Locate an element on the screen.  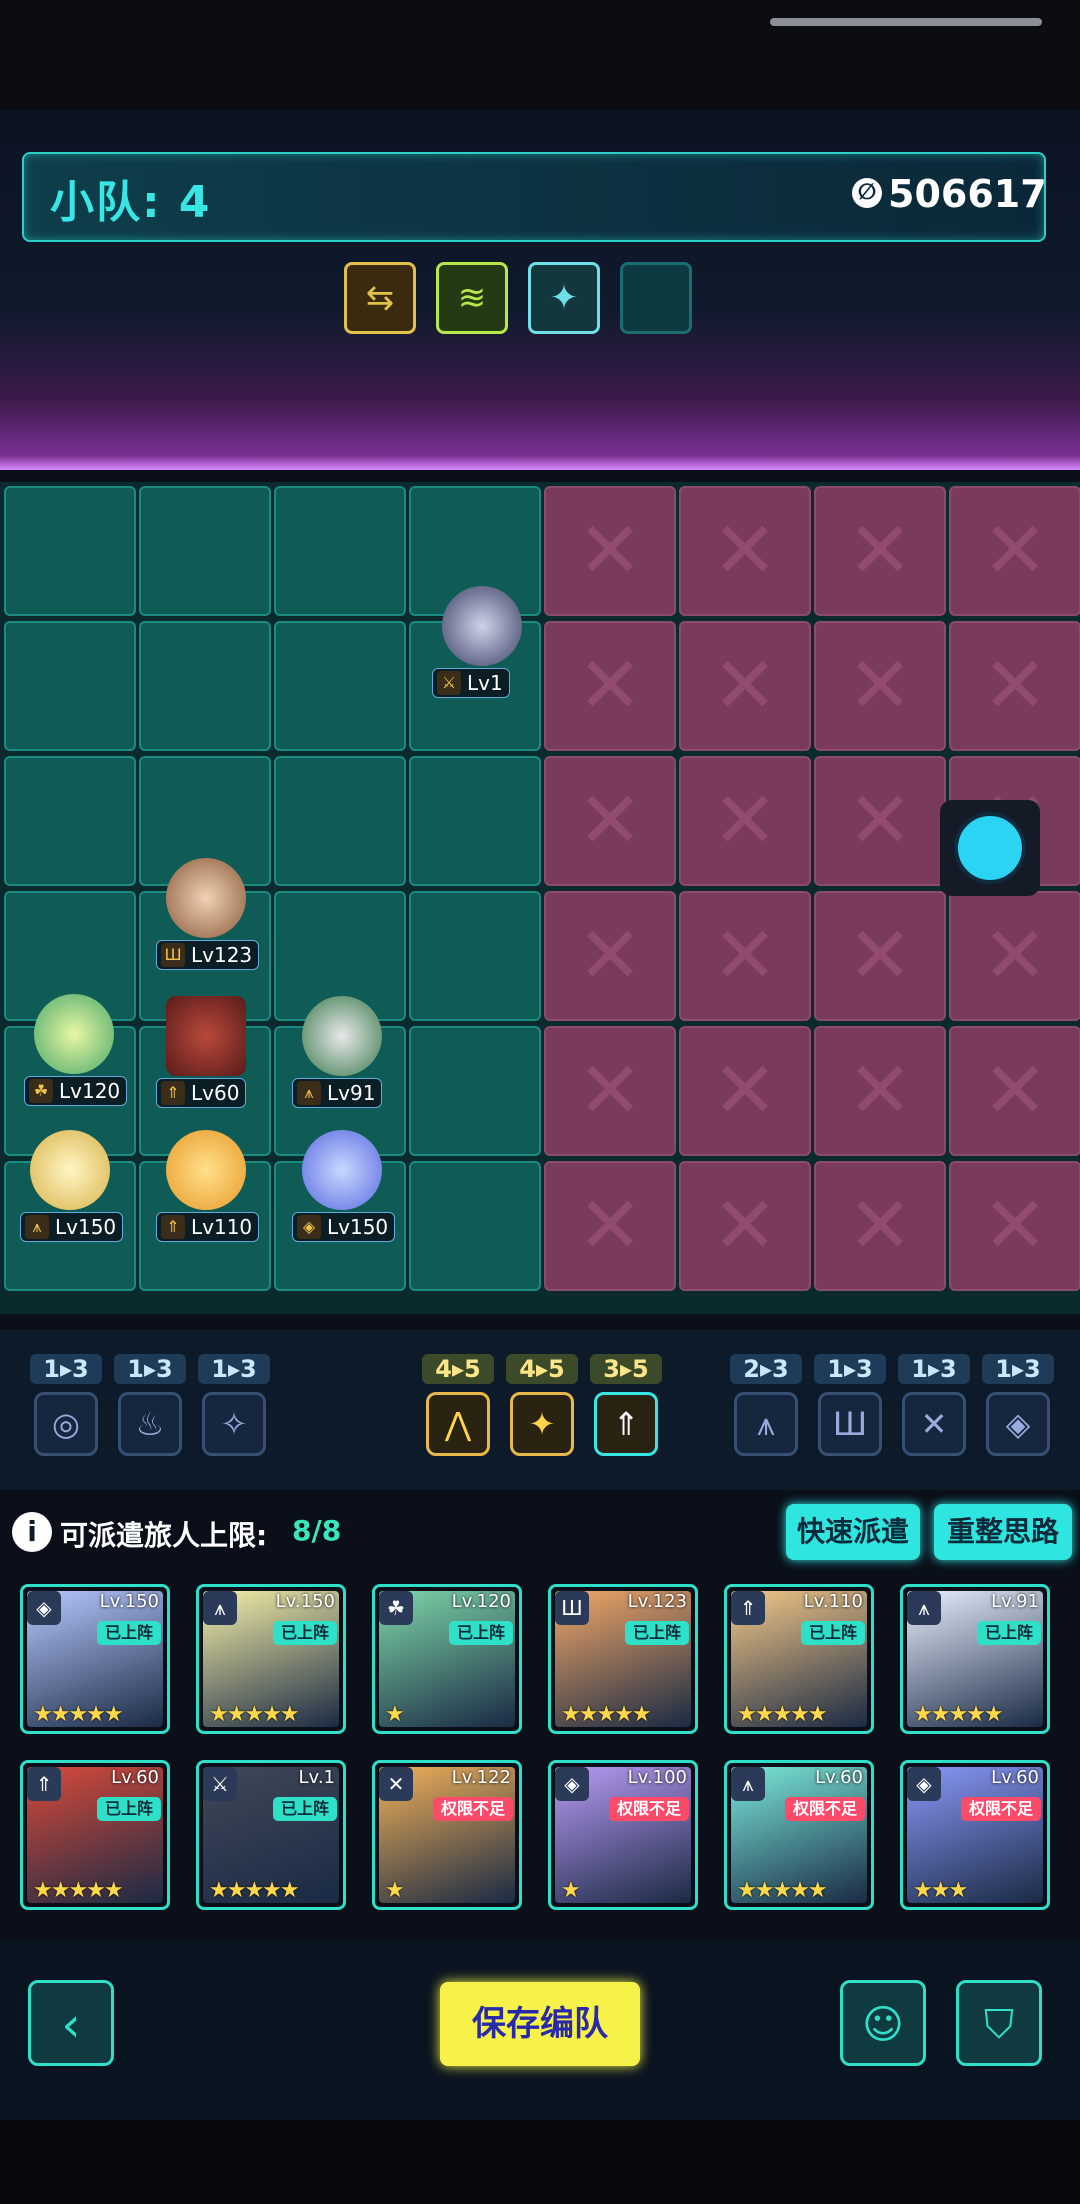
buff-icon-1: ⇆ is located at coordinates (380, 298).